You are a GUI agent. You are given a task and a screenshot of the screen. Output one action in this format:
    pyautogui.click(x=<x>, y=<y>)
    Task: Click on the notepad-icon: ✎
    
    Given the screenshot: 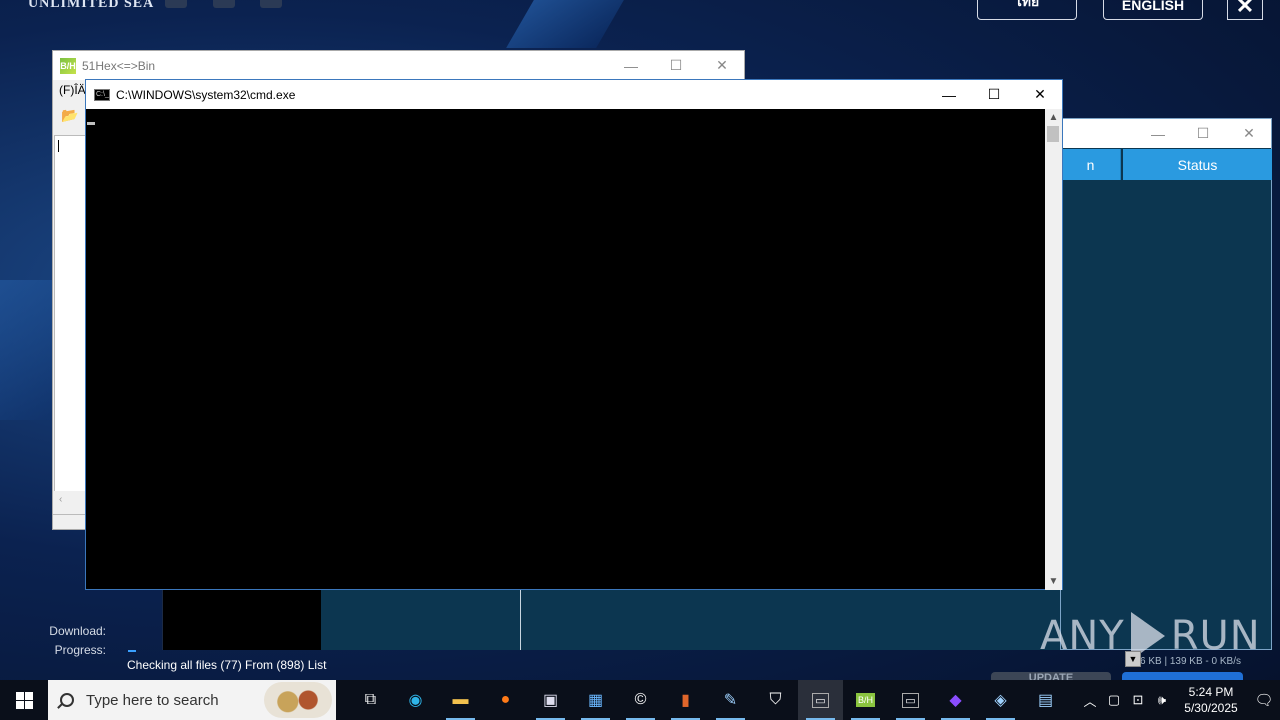 What is the action you would take?
    pyautogui.click(x=730, y=700)
    